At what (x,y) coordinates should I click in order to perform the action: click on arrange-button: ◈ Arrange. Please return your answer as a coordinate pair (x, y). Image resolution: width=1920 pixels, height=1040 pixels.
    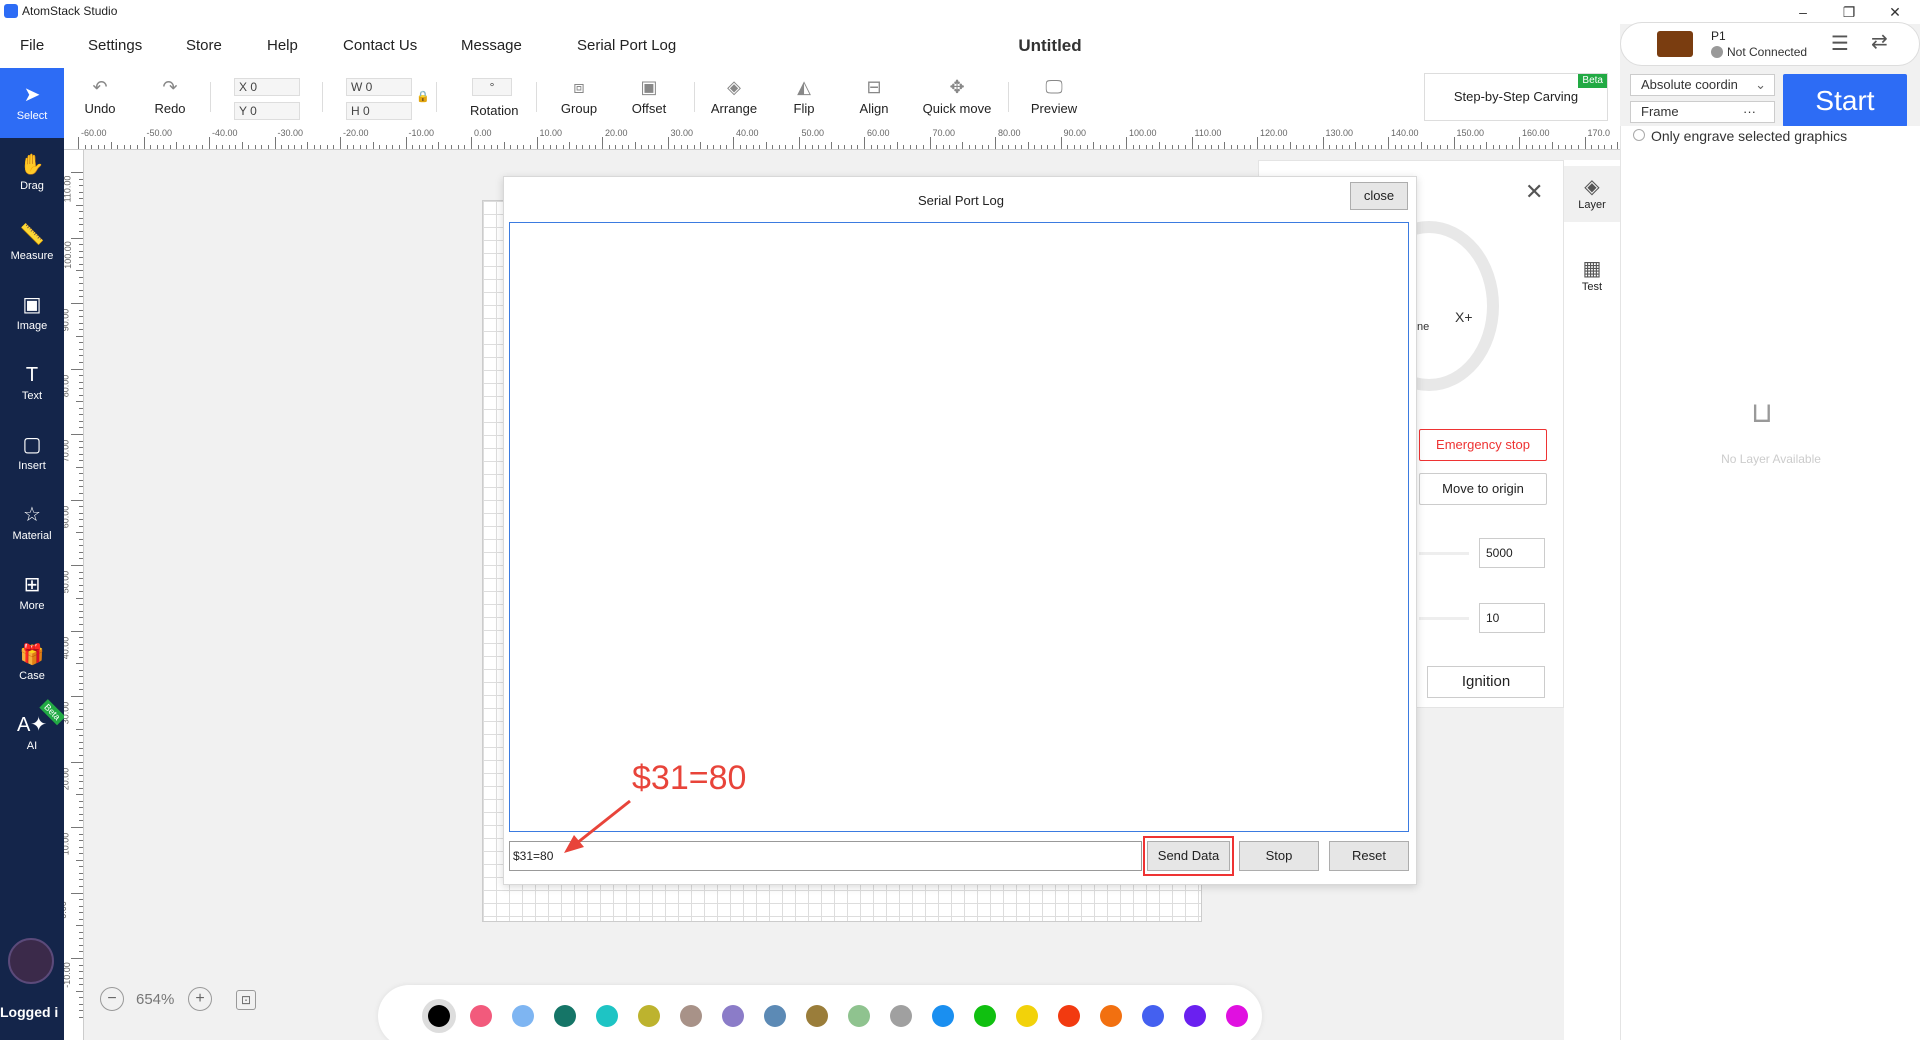
    Looking at the image, I should click on (734, 97).